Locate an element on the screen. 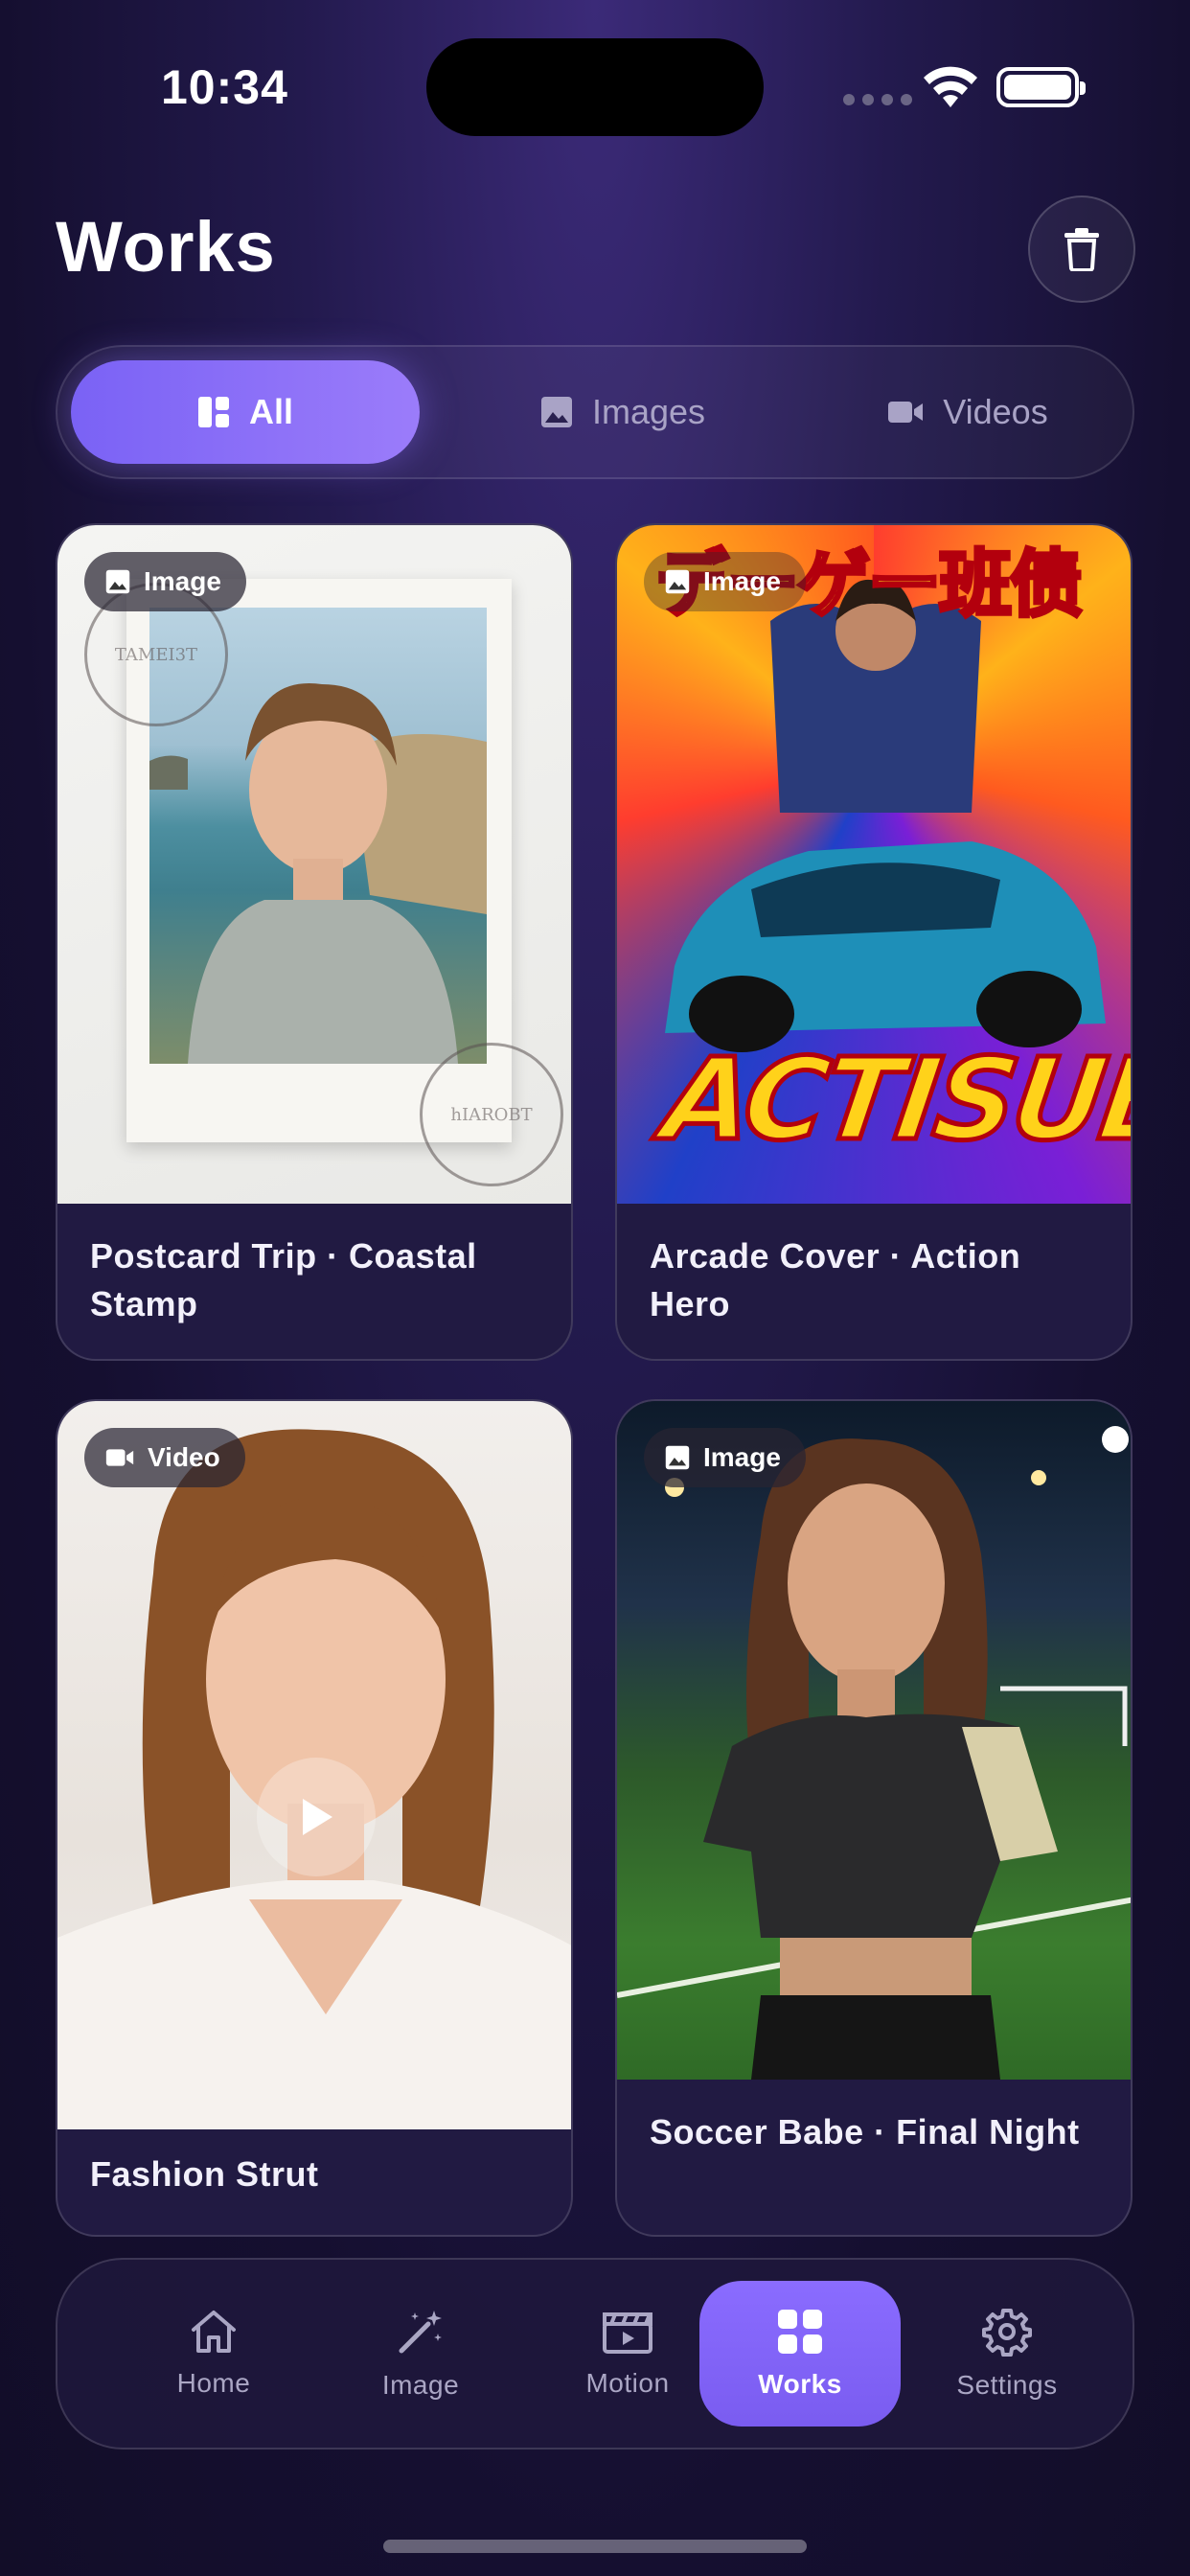  postmark-stamp: hIAROBT is located at coordinates (492, 1114).